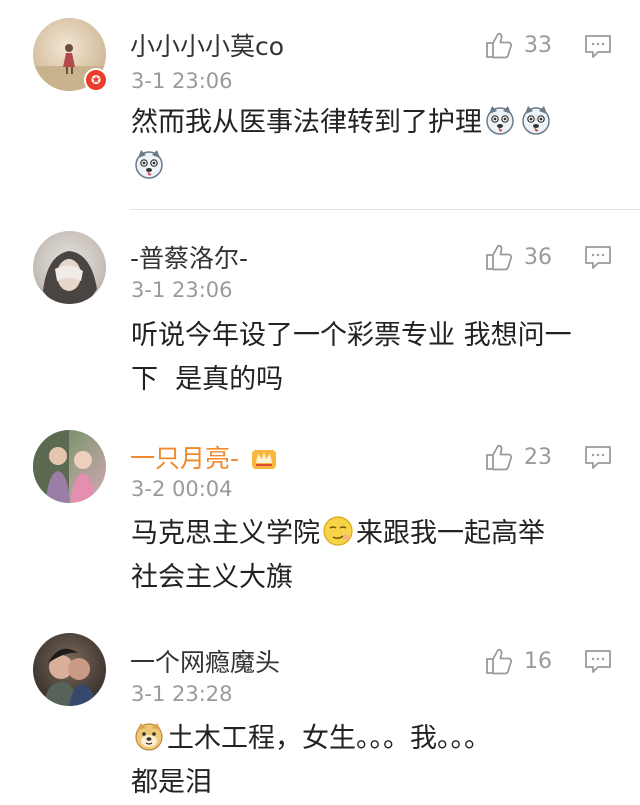 The height and width of the screenshot is (805, 640). Describe the element at coordinates (351, 335) in the screenshot. I see `comment-text-line: 听说今年设了一个彩票专业 我想问一` at that location.